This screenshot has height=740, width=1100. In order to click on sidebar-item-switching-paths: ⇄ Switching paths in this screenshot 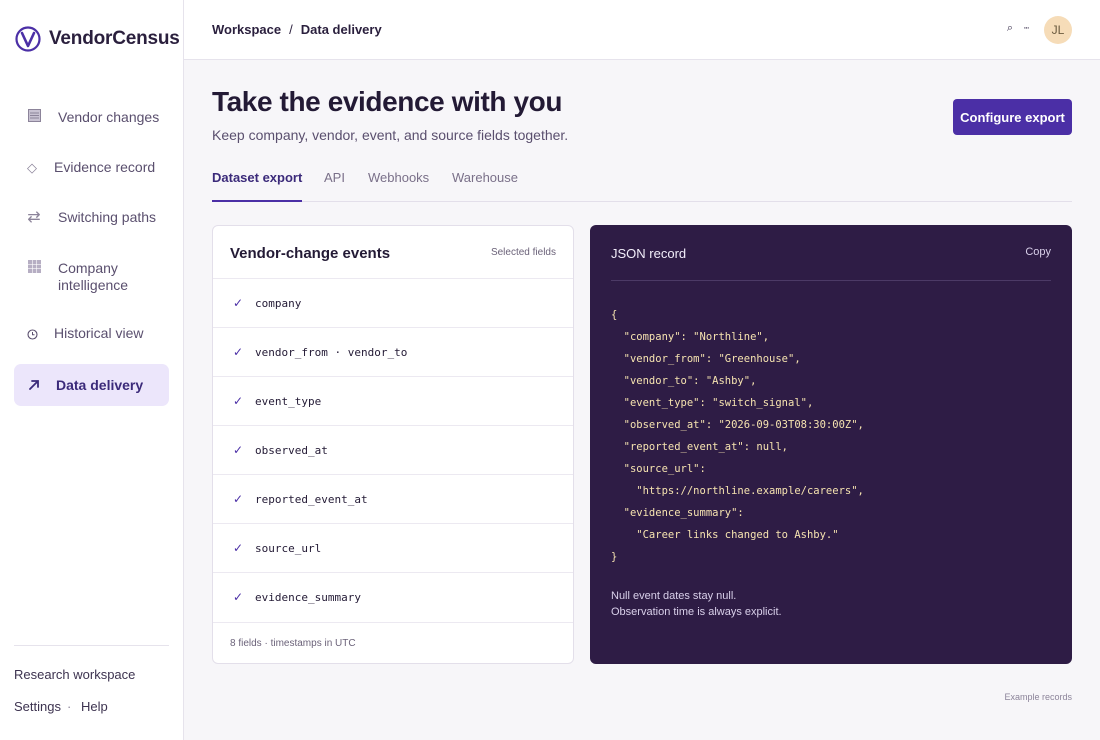, I will do `click(91, 219)`.